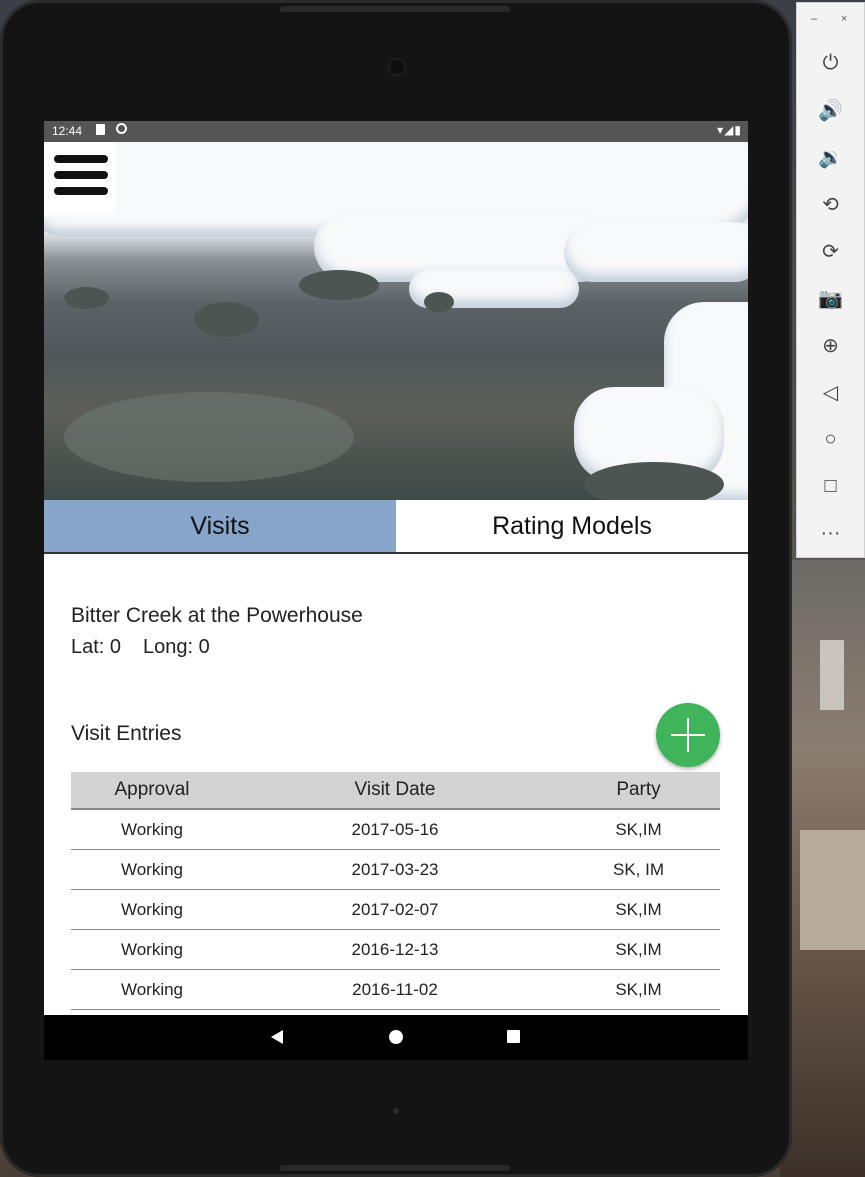 The height and width of the screenshot is (1177, 865). I want to click on tab-visits: Visits, so click(220, 526).